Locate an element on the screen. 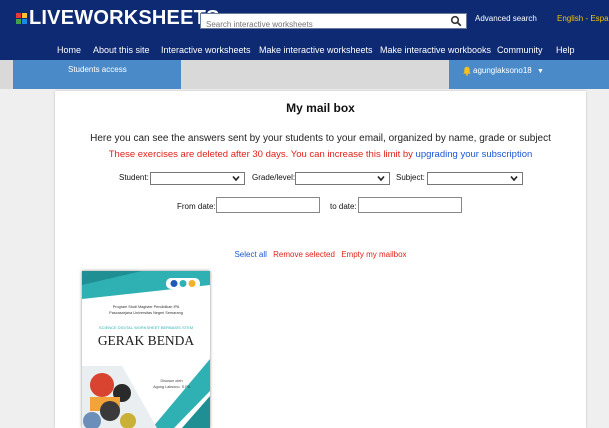 The width and height of the screenshot is (609, 428). logo-text: LIVEWORKSHEETS is located at coordinates (124, 18).